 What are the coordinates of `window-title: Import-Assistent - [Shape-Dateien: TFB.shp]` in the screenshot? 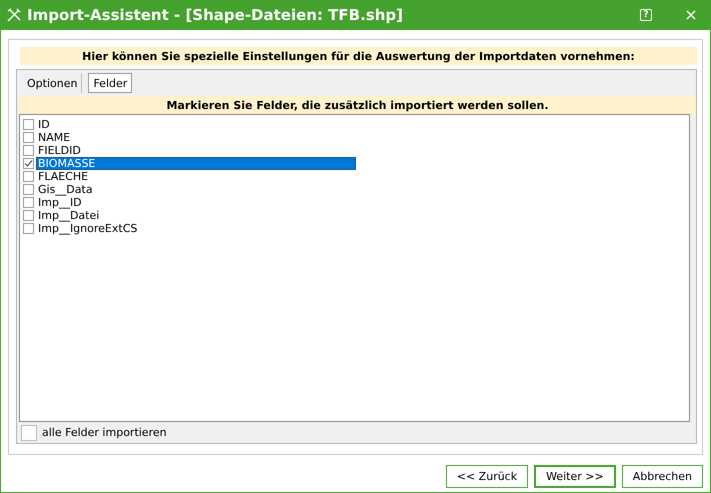 It's located at (215, 15).